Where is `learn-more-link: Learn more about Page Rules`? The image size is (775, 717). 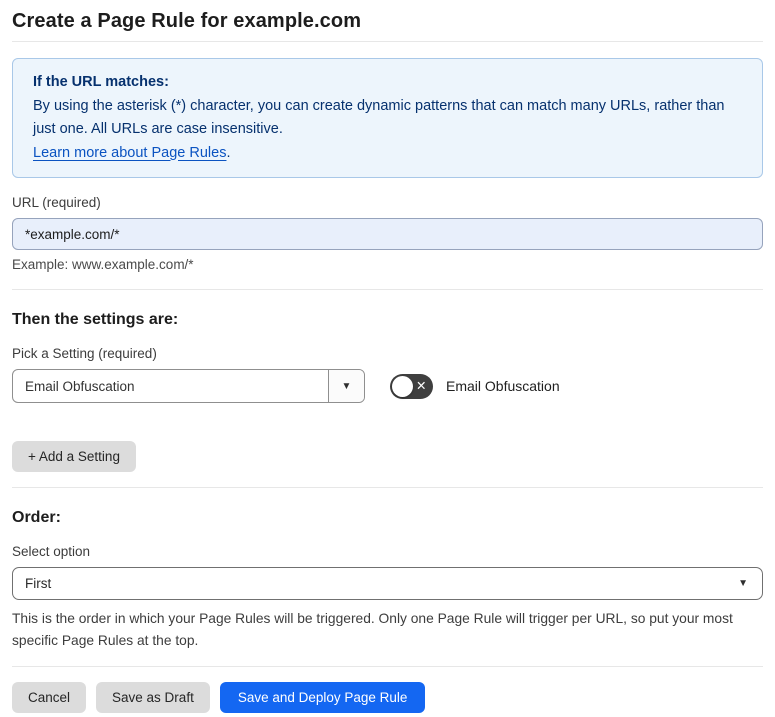
learn-more-link: Learn more about Page Rules is located at coordinates (129, 153).